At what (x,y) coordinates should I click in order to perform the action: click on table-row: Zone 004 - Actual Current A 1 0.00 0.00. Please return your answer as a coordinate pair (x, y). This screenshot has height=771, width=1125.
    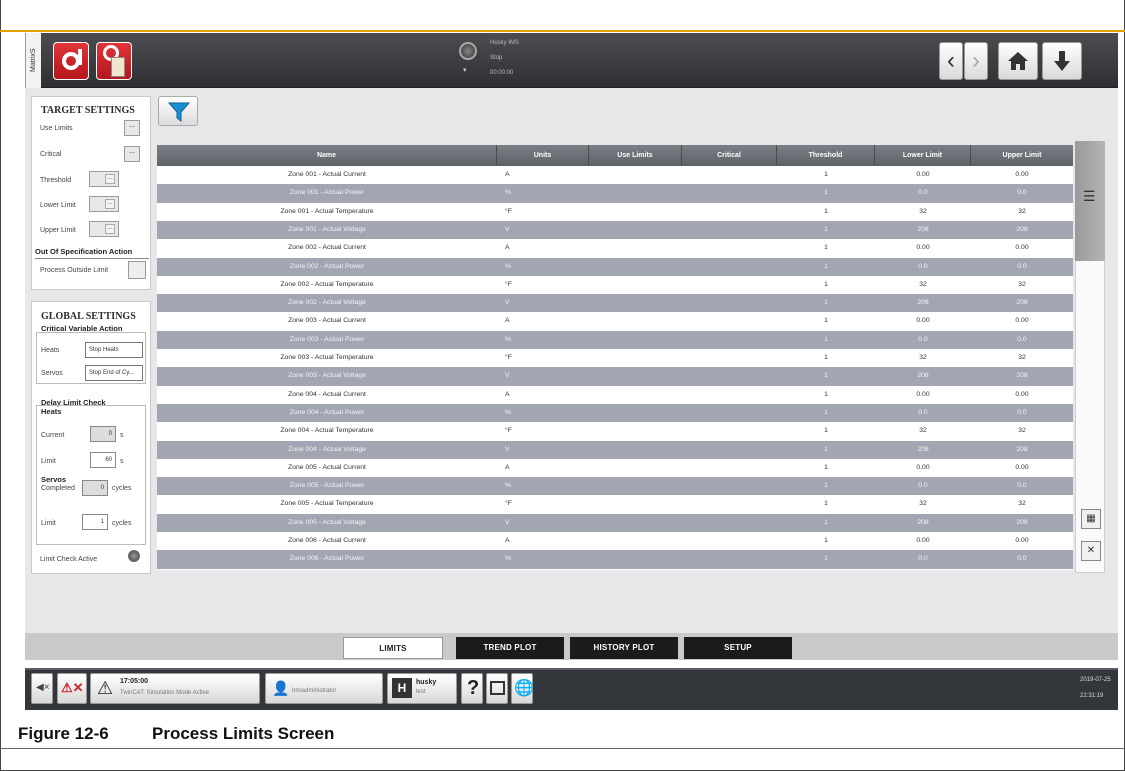
    Looking at the image, I should click on (615, 394).